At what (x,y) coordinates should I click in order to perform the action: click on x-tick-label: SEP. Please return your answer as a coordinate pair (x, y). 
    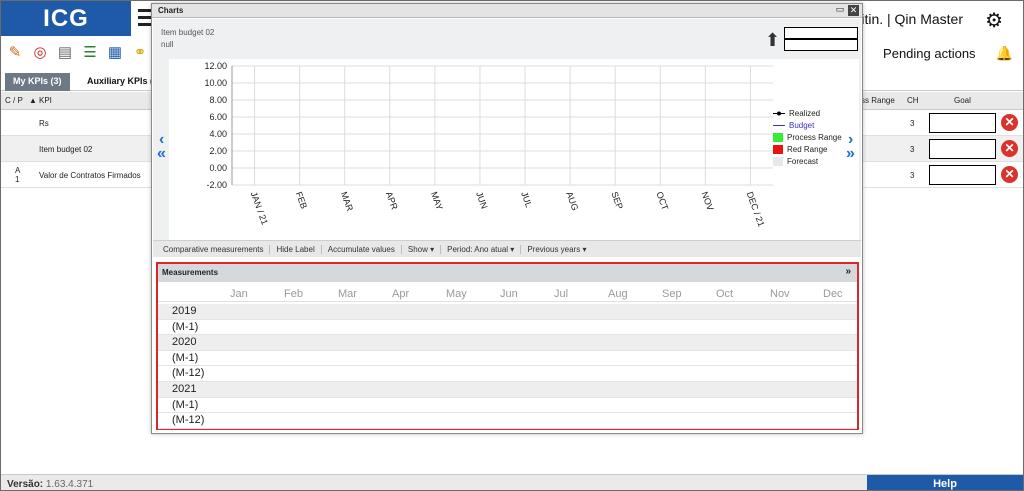
    Looking at the image, I should click on (617, 200).